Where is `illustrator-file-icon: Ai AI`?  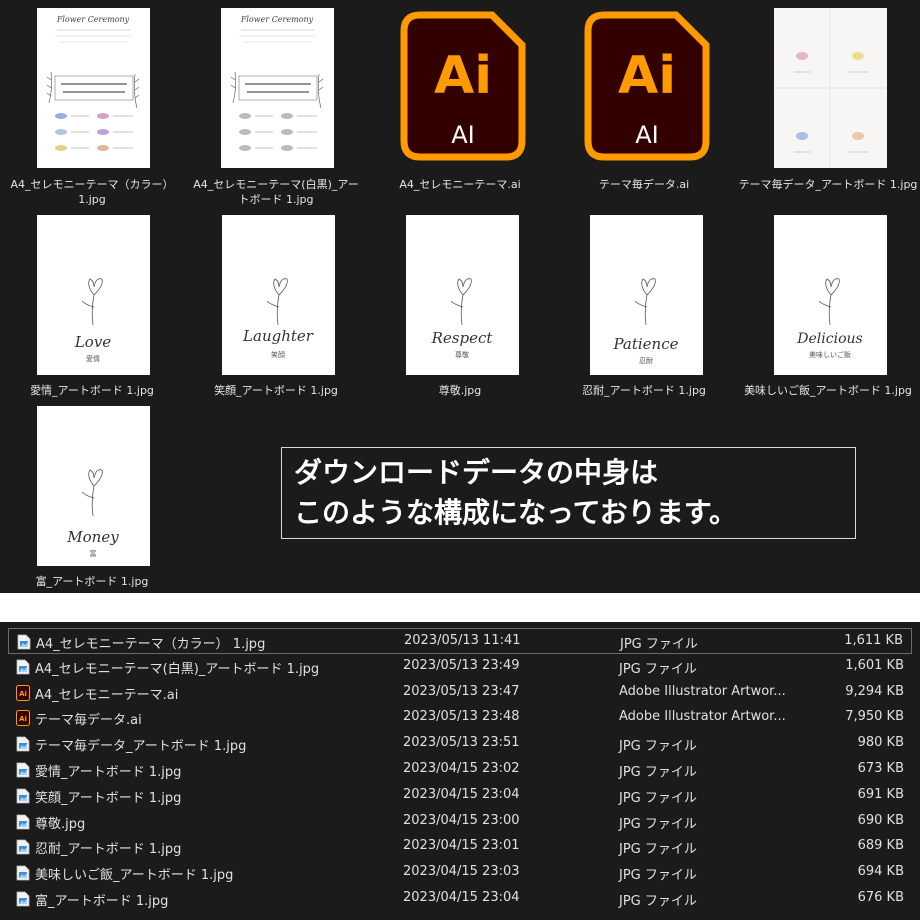
illustrator-file-icon: Ai AI is located at coordinates (647, 86).